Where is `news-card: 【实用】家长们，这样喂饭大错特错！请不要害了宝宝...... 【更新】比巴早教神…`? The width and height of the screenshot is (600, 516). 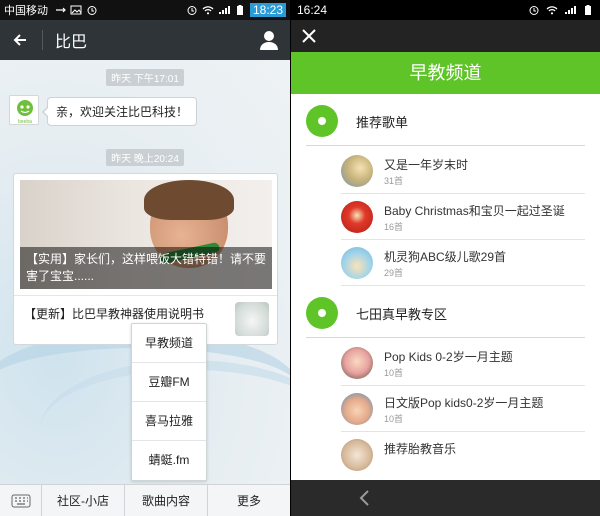 news-card: 【实用】家长们，这样喂饭大错特错！请不要害了宝宝...... 【更新】比巴早教神… is located at coordinates (145, 259).